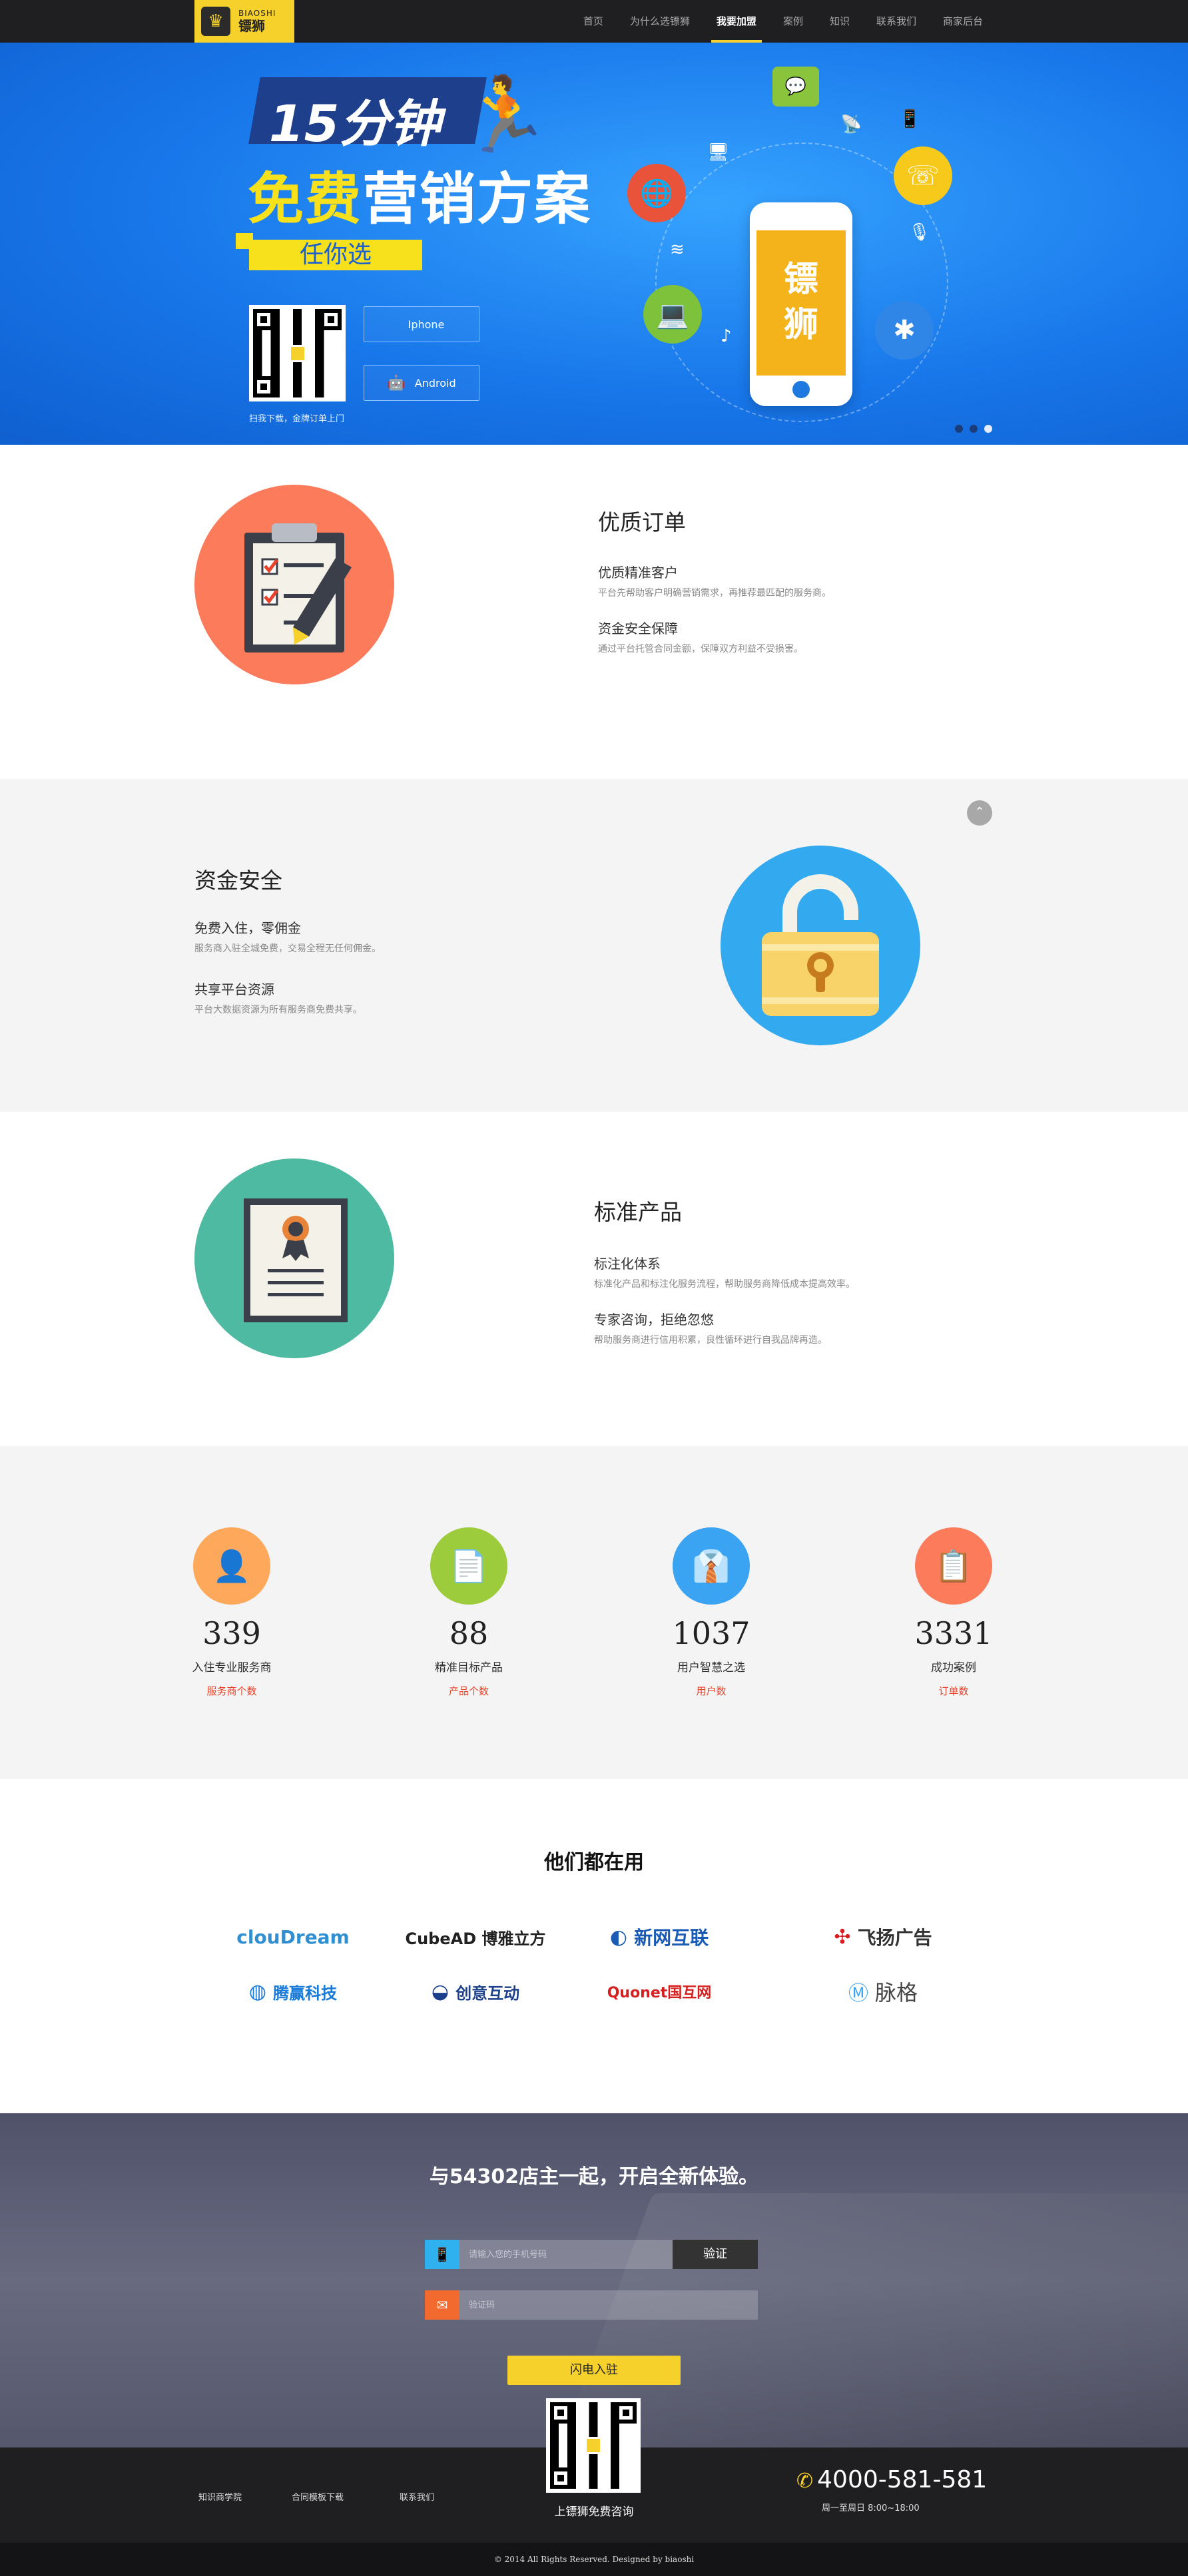 The width and height of the screenshot is (1188, 2576). I want to click on certificate-icon, so click(294, 1259).